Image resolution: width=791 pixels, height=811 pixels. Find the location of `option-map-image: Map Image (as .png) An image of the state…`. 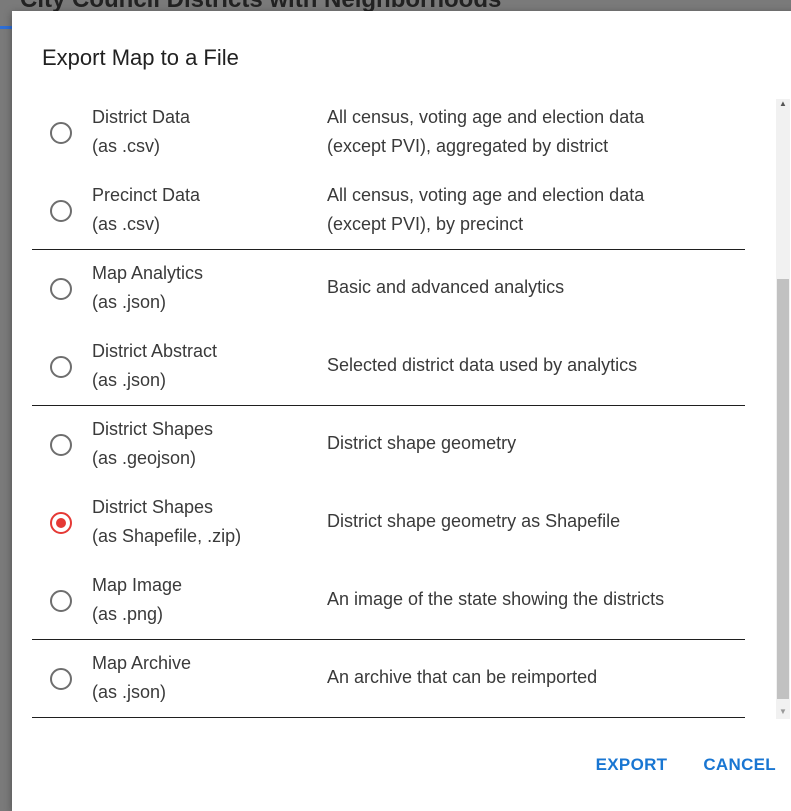

option-map-image: Map Image (as .png) An image of the state… is located at coordinates (388, 601).